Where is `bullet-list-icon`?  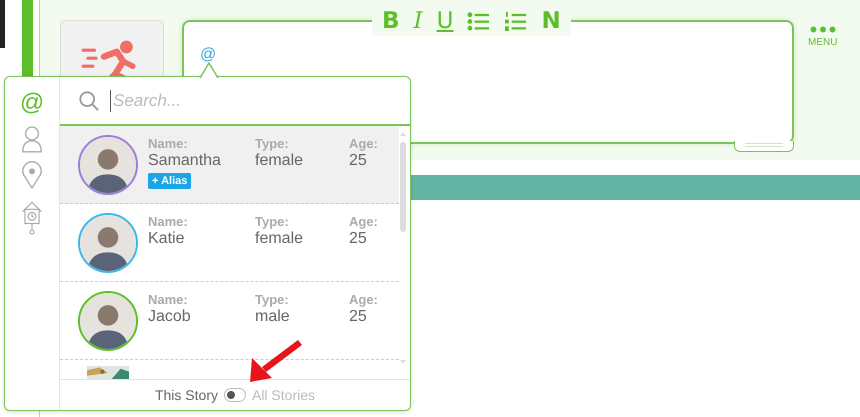 bullet-list-icon is located at coordinates (478, 21).